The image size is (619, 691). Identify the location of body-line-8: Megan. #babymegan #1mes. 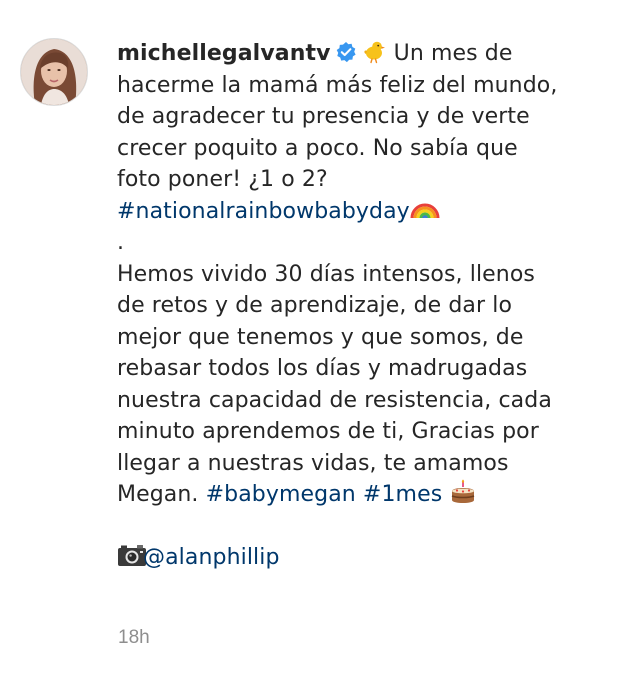
(358, 495).